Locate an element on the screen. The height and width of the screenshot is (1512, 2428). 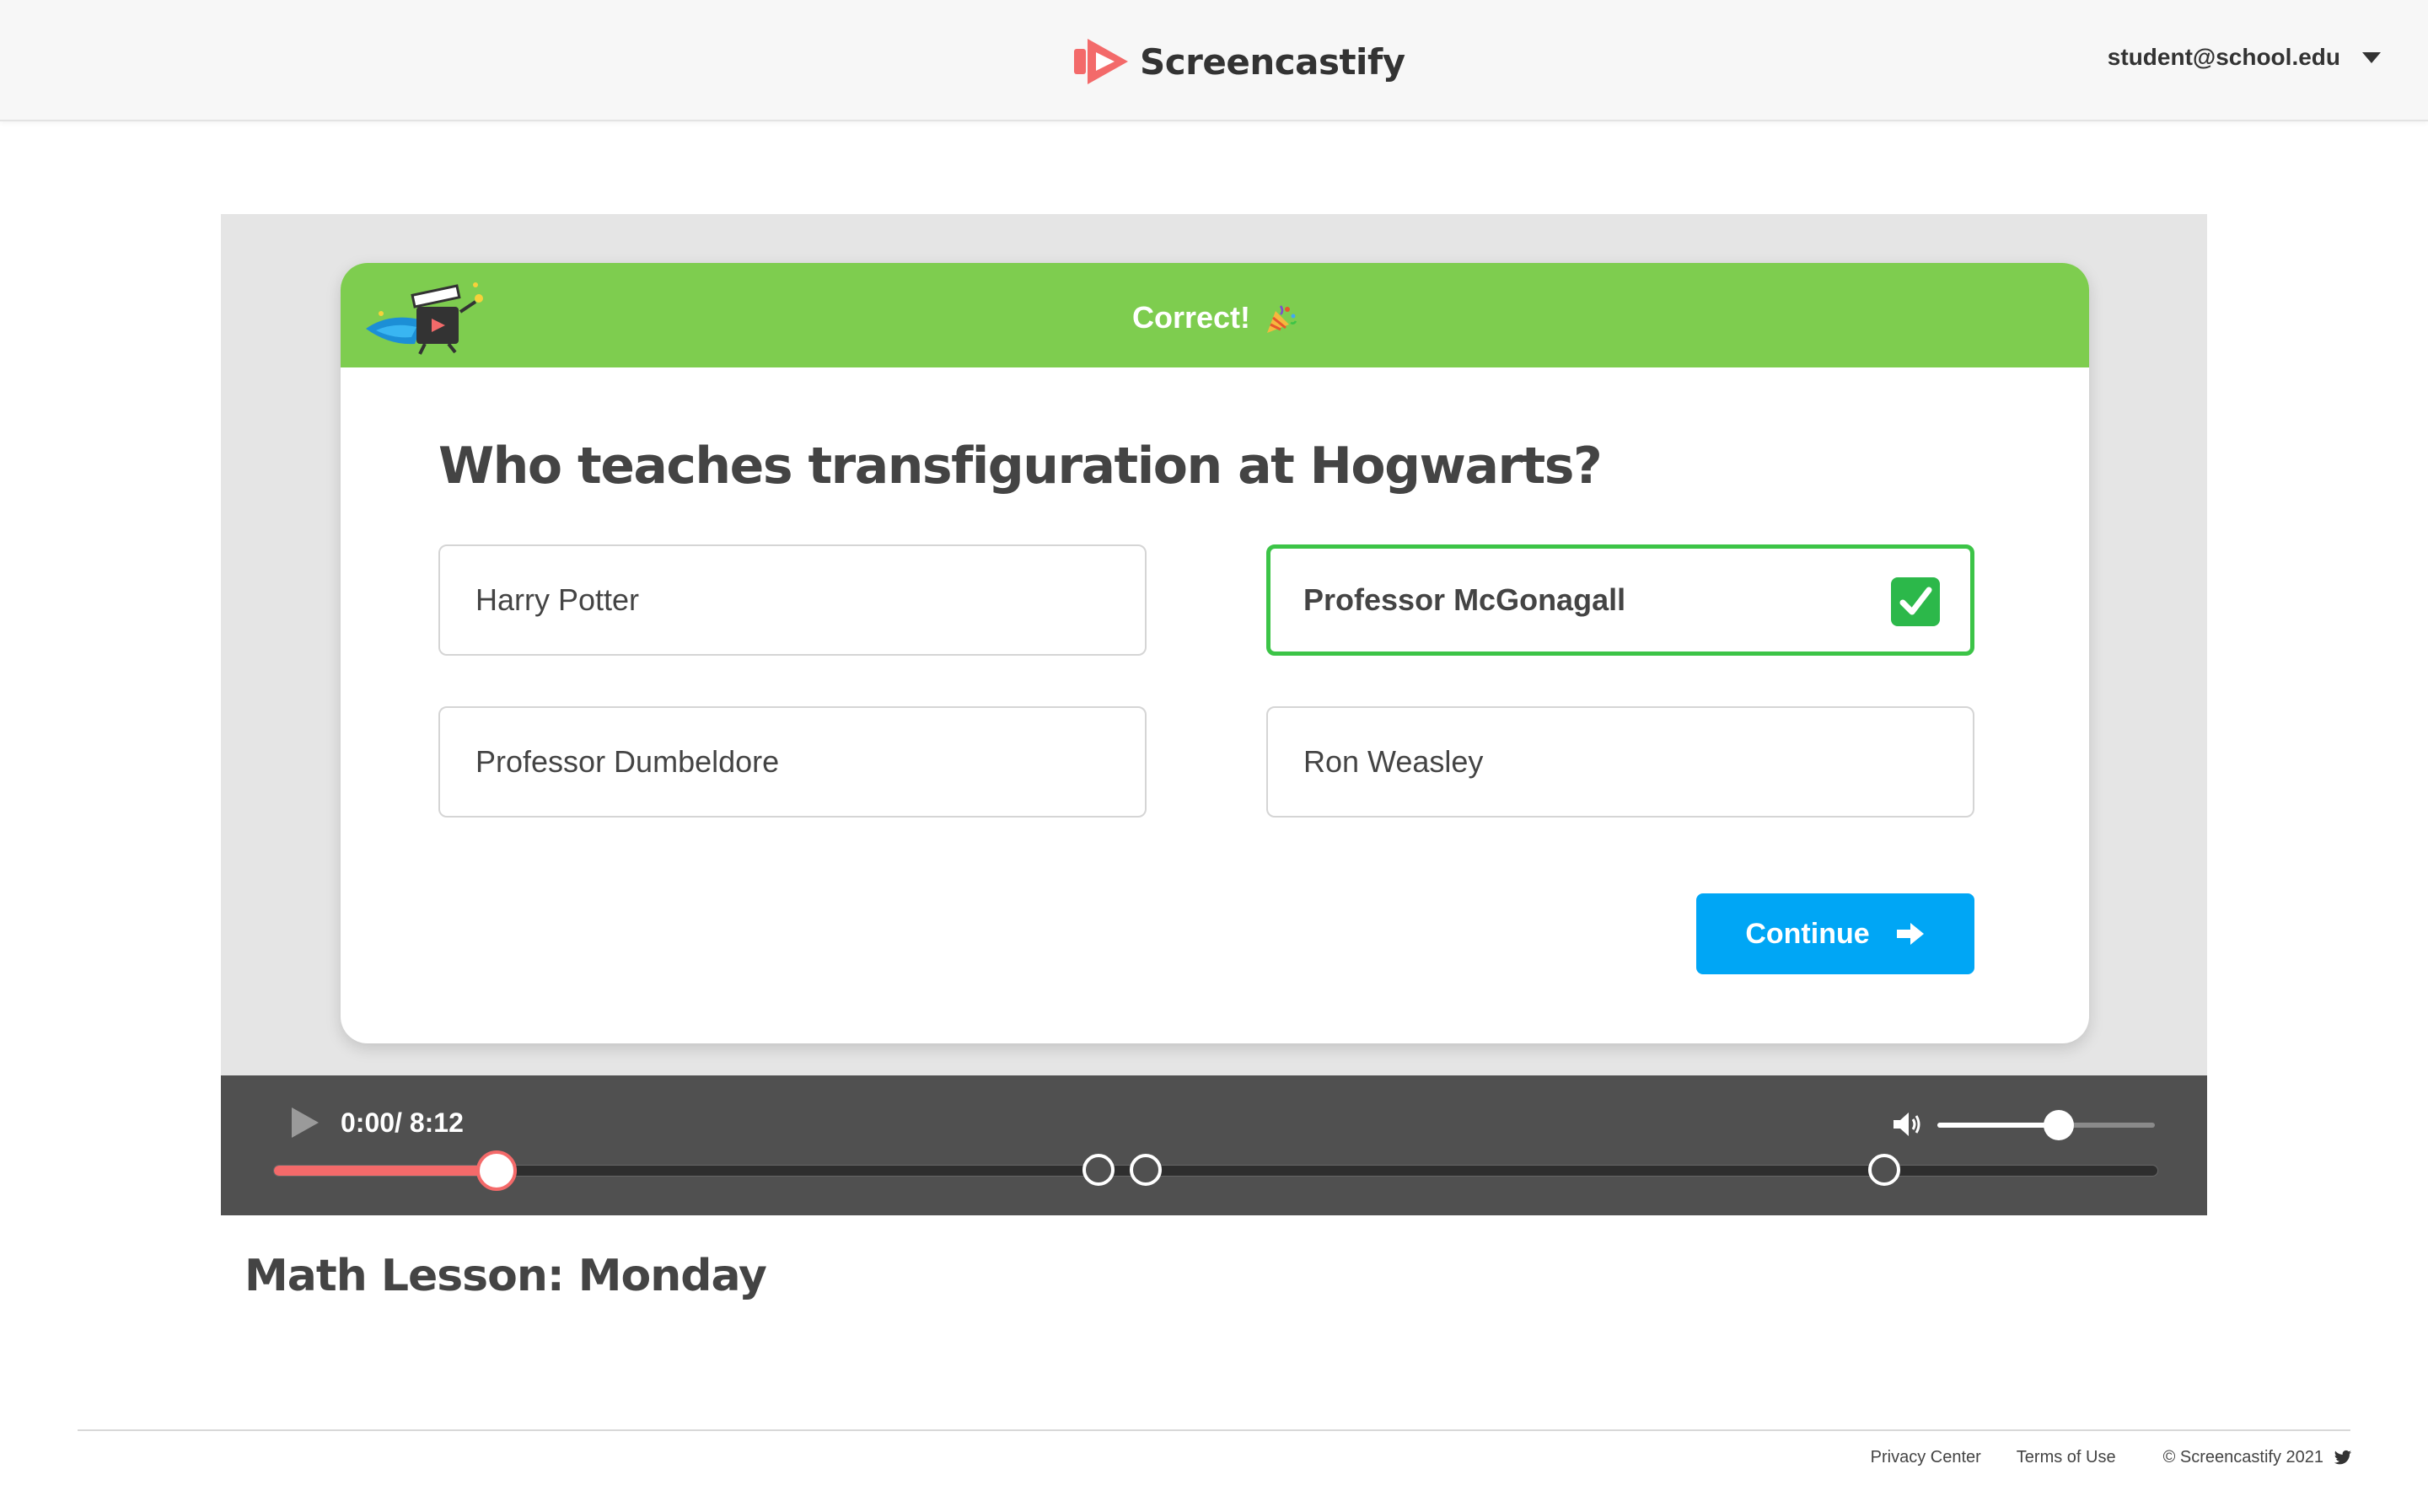
correct-banner: Correct! is located at coordinates (1215, 315).